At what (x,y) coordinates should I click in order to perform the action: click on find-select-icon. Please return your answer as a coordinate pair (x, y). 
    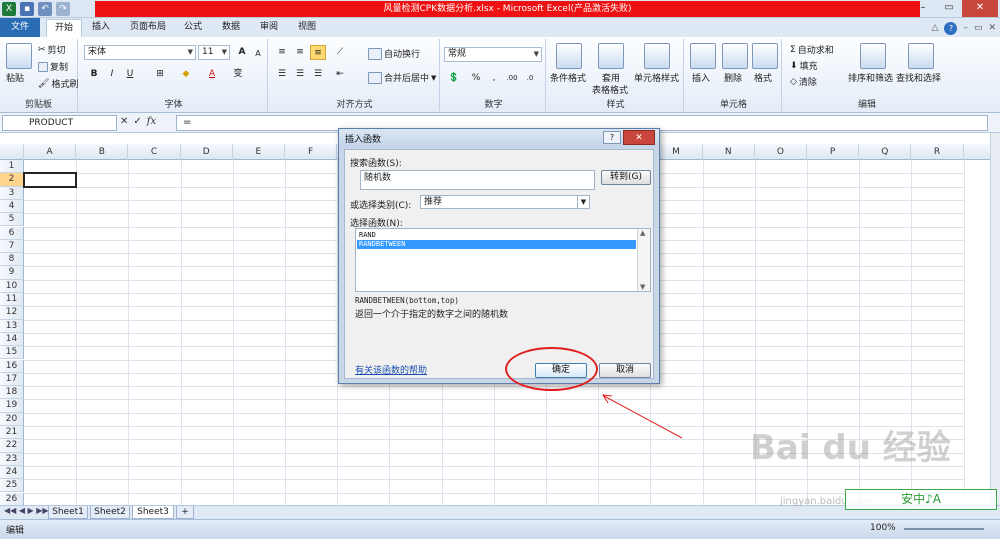
    Looking at the image, I should click on (921, 56).